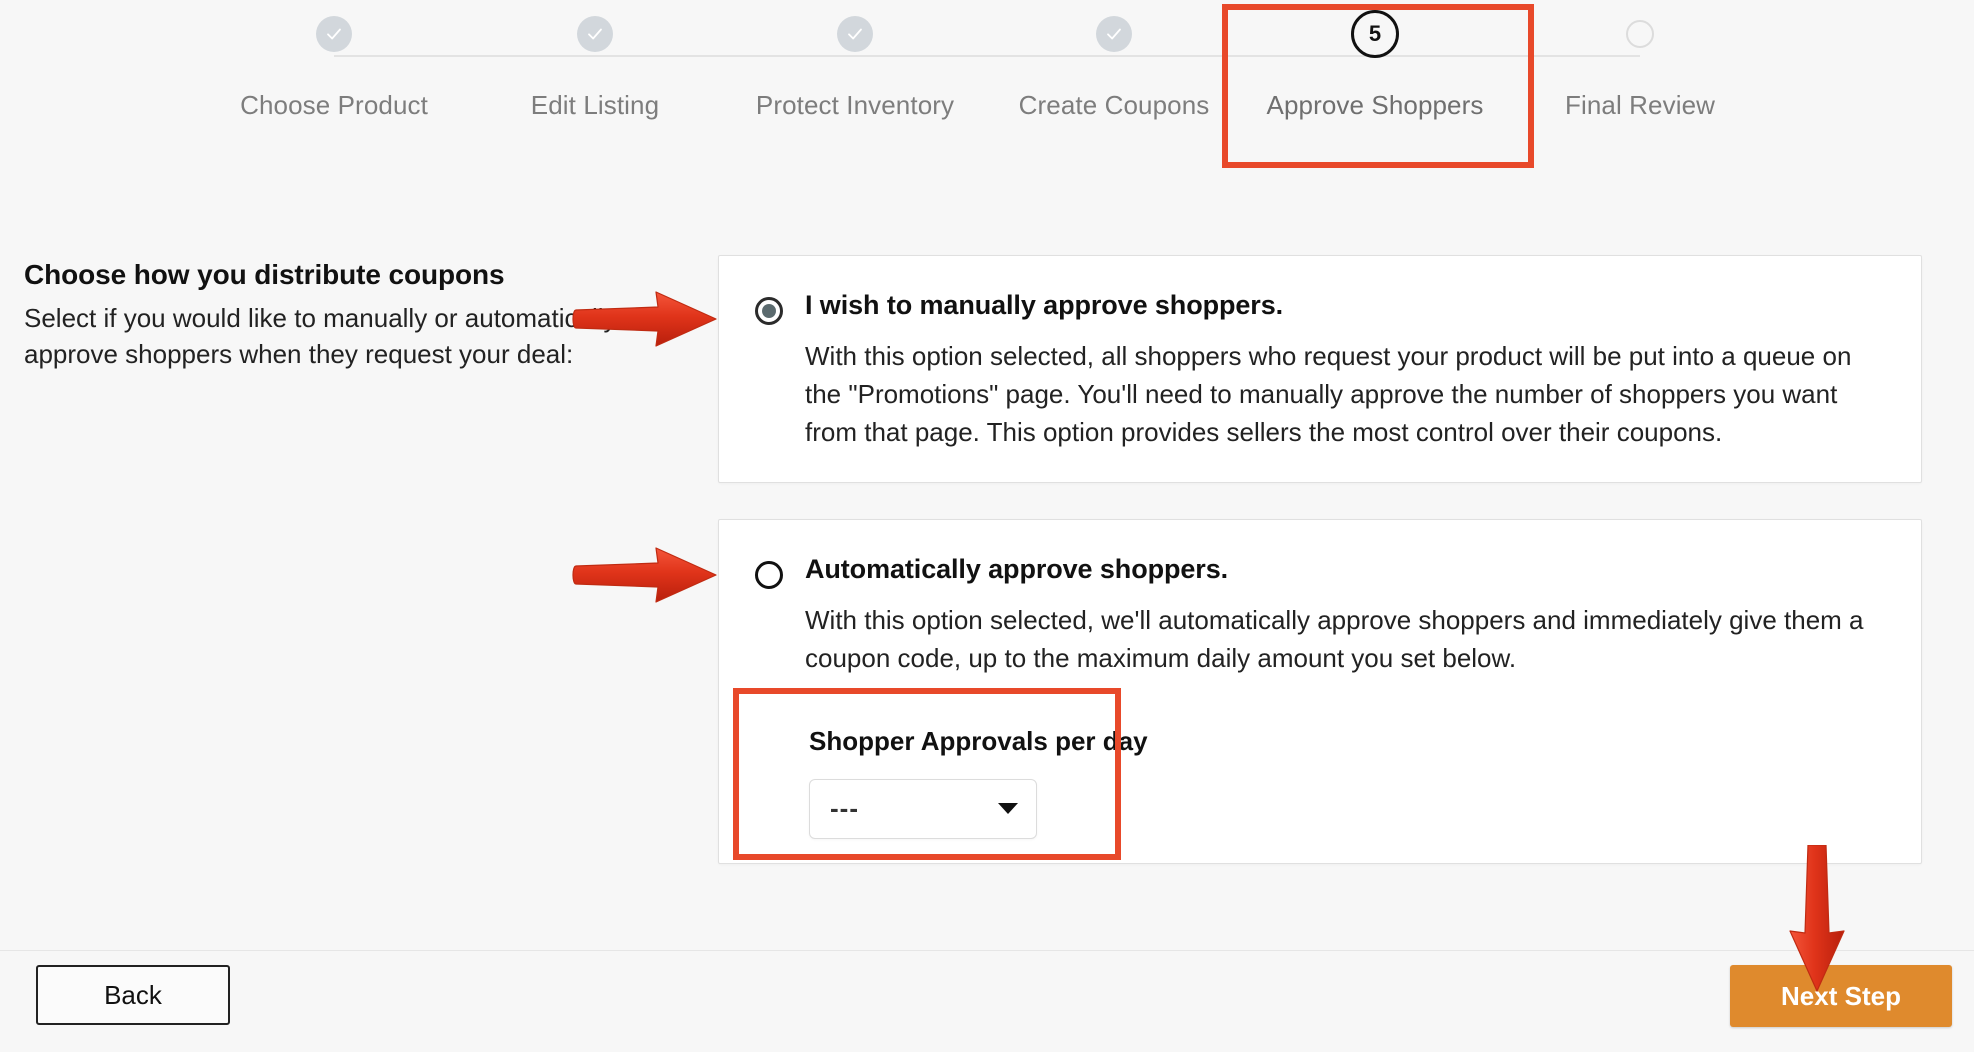  Describe the element at coordinates (844, 808) in the screenshot. I see `shopper-approvals-value: ---` at that location.